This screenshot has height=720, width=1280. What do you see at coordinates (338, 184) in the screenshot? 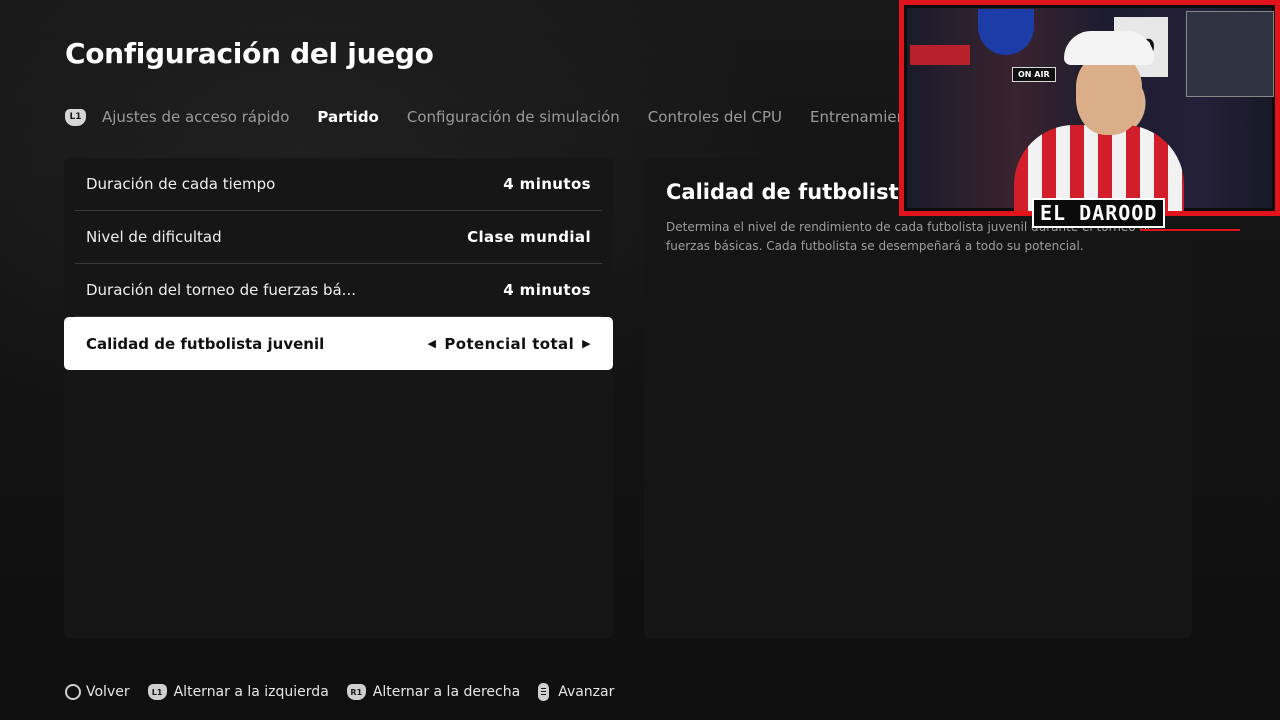
I see `setting-row-half-length: Duración de cada tiempo 4 minutos` at bounding box center [338, 184].